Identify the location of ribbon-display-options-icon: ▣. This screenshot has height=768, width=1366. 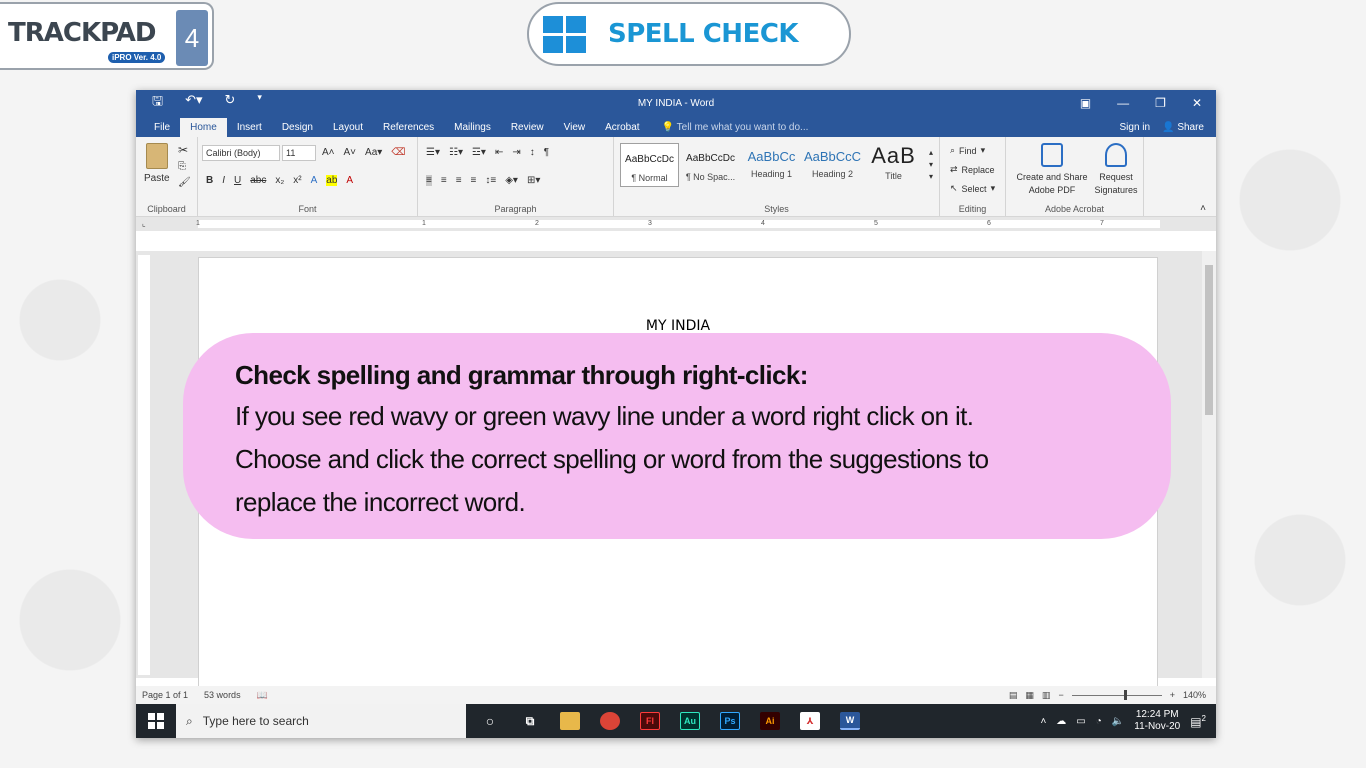
(1085, 103).